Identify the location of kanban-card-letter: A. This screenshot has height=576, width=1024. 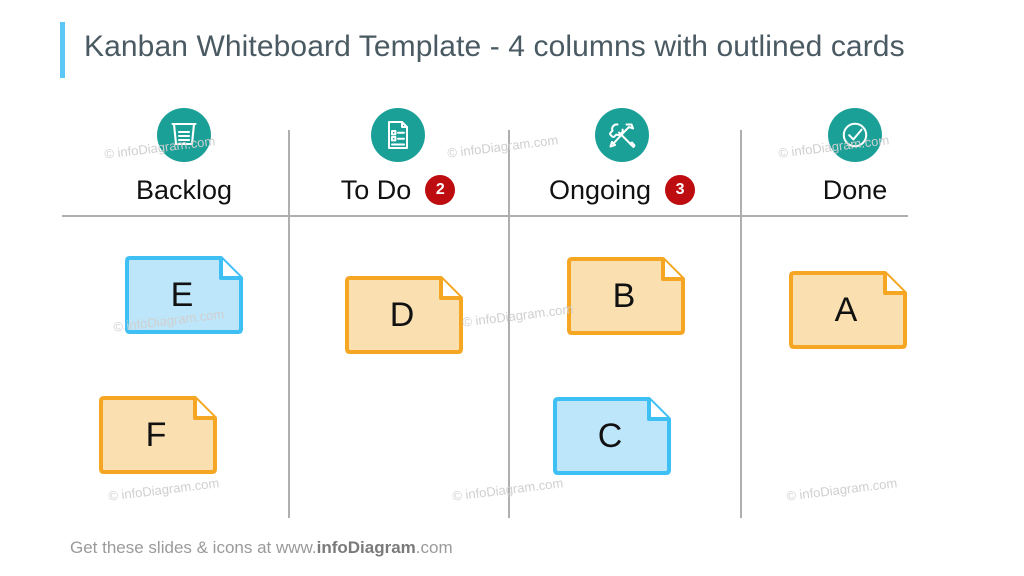
(846, 309).